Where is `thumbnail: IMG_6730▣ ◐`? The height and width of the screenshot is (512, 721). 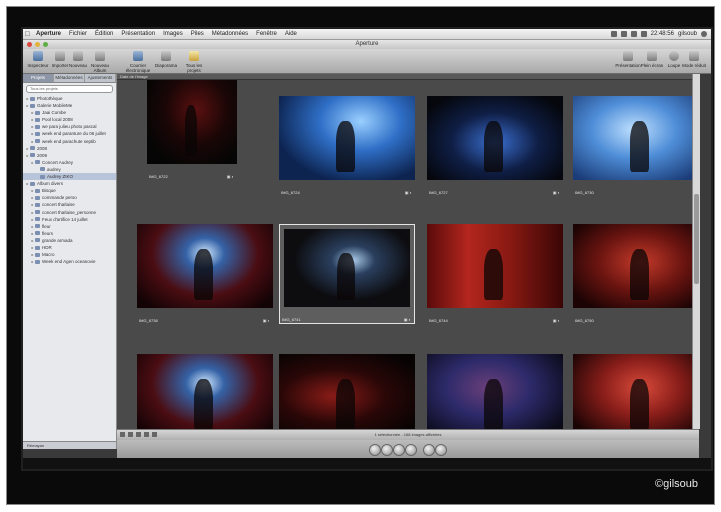
thumbnail: IMG_6730▣ ◐ is located at coordinates (632, 146).